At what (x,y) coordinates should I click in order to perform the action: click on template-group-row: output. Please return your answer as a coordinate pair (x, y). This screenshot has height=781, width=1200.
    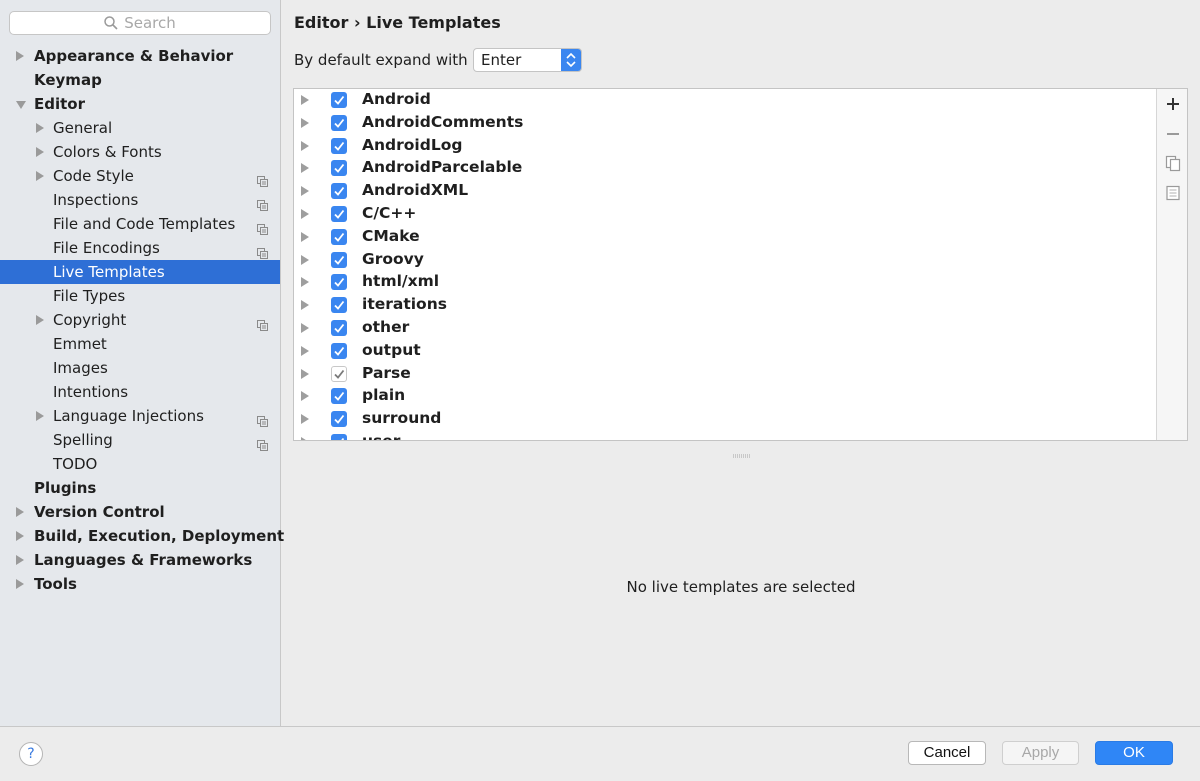
    Looking at the image, I should click on (725, 351).